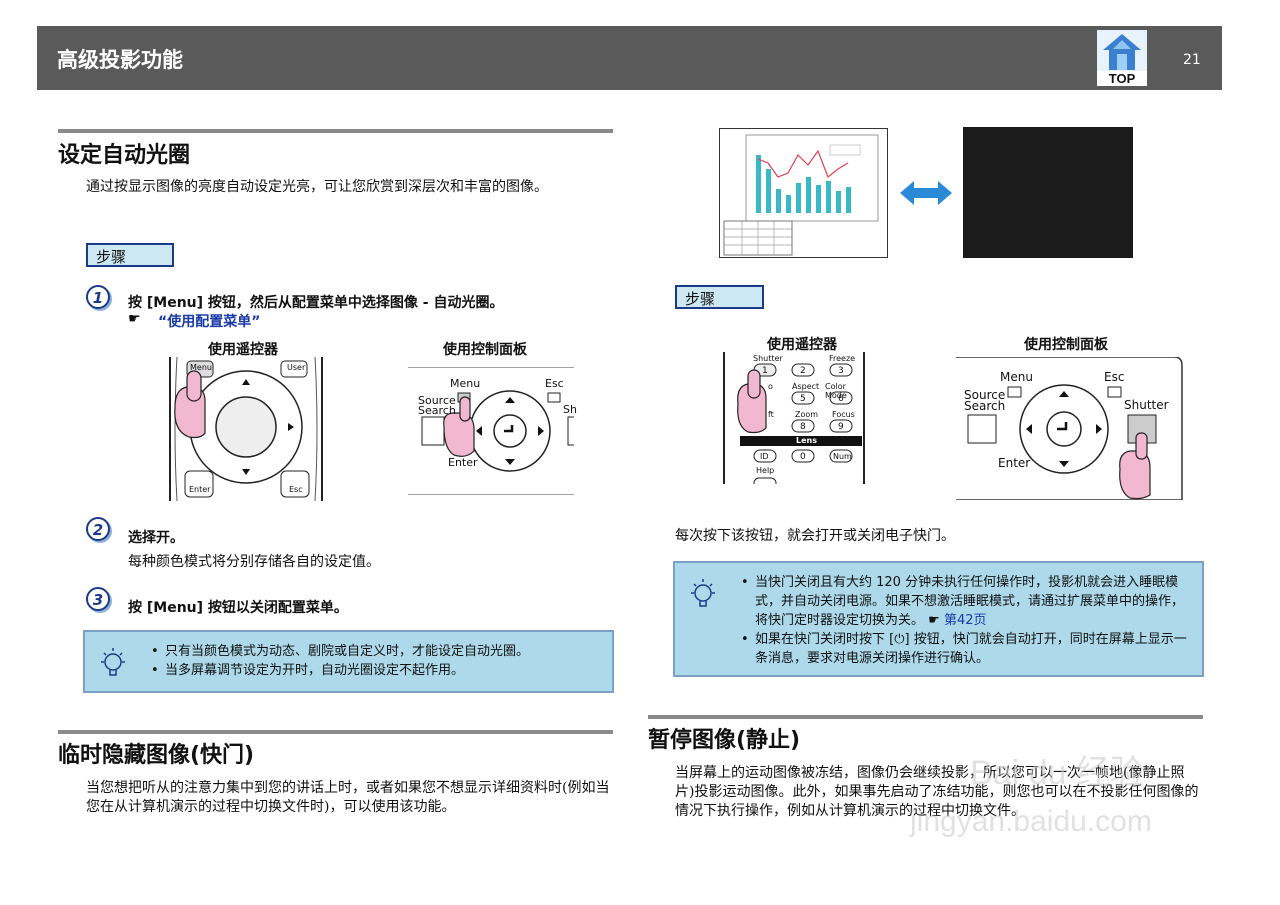 The width and height of the screenshot is (1280, 905). Describe the element at coordinates (770, 386) in the screenshot. I see `partial-label-o: o` at that location.